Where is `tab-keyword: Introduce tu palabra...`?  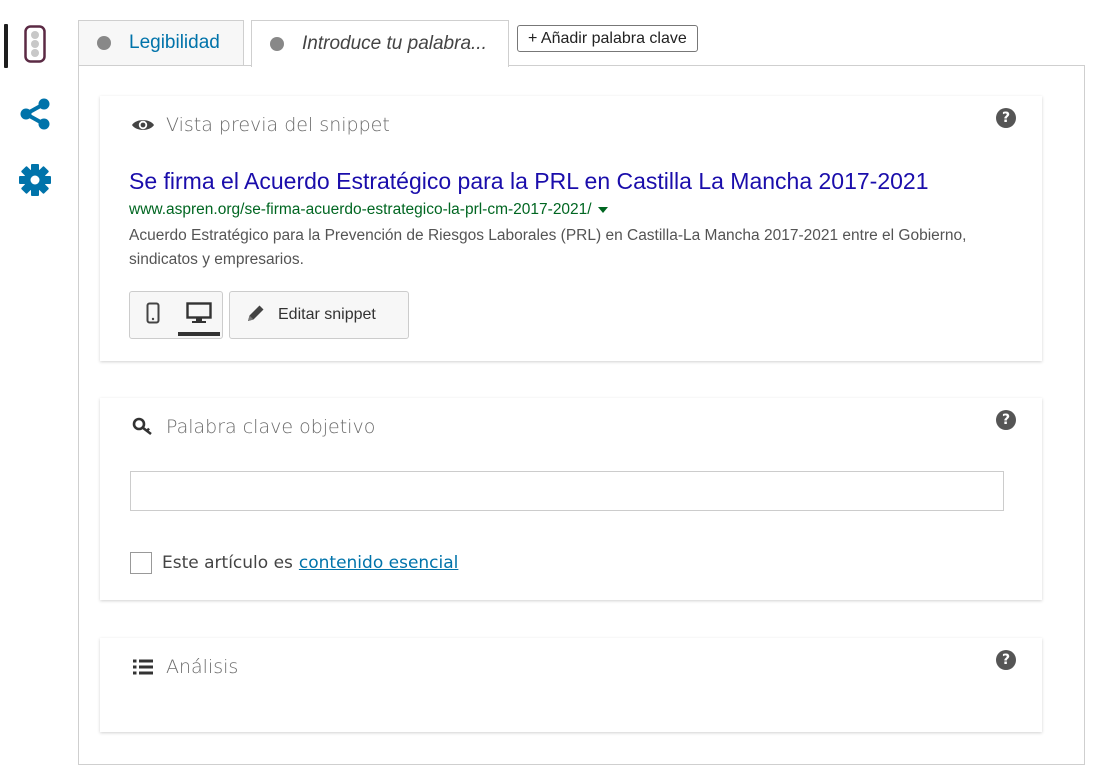
tab-keyword: Introduce tu palabra... is located at coordinates (380, 43).